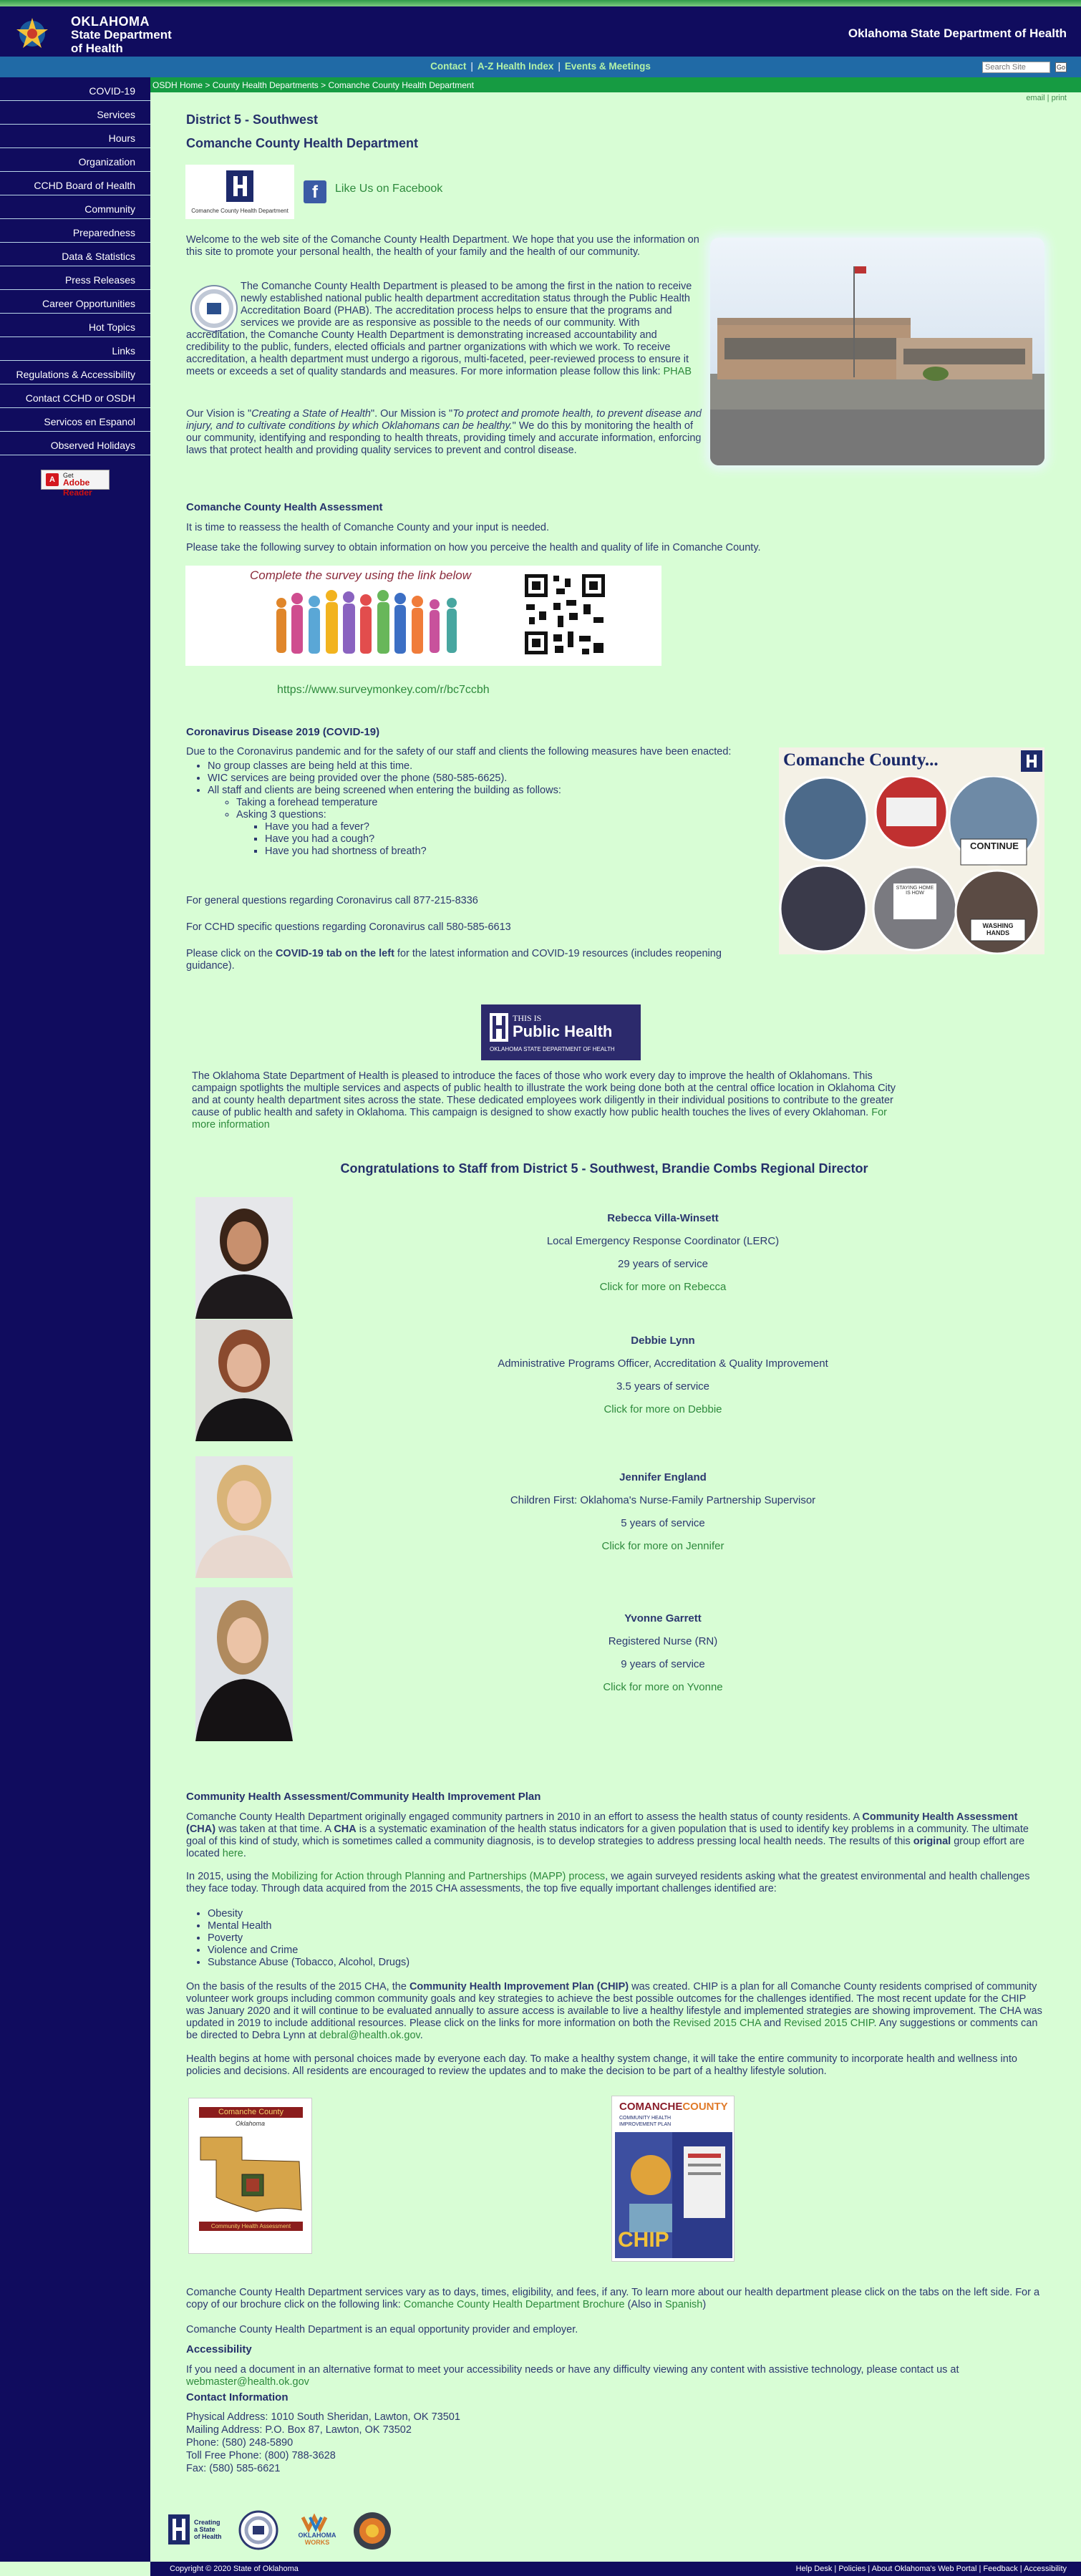 This screenshot has height=2576, width=1081. I want to click on staff-more-link: Click for more on Jennifer, so click(663, 1546).